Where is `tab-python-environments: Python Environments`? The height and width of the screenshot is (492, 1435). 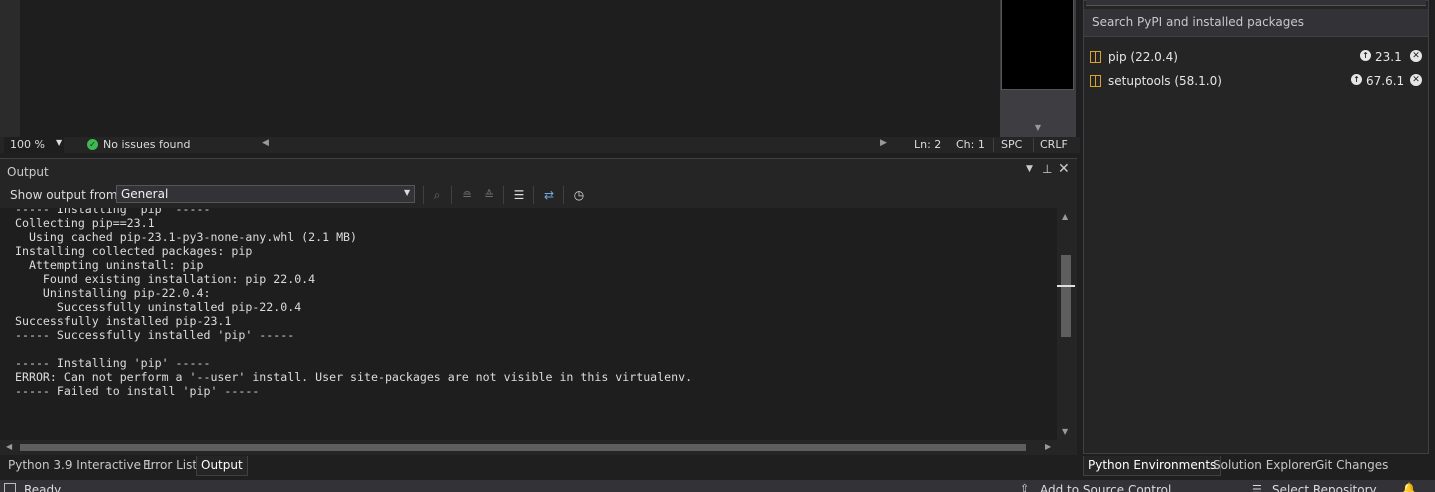
tab-python-environments: Python Environments is located at coordinates (1152, 466).